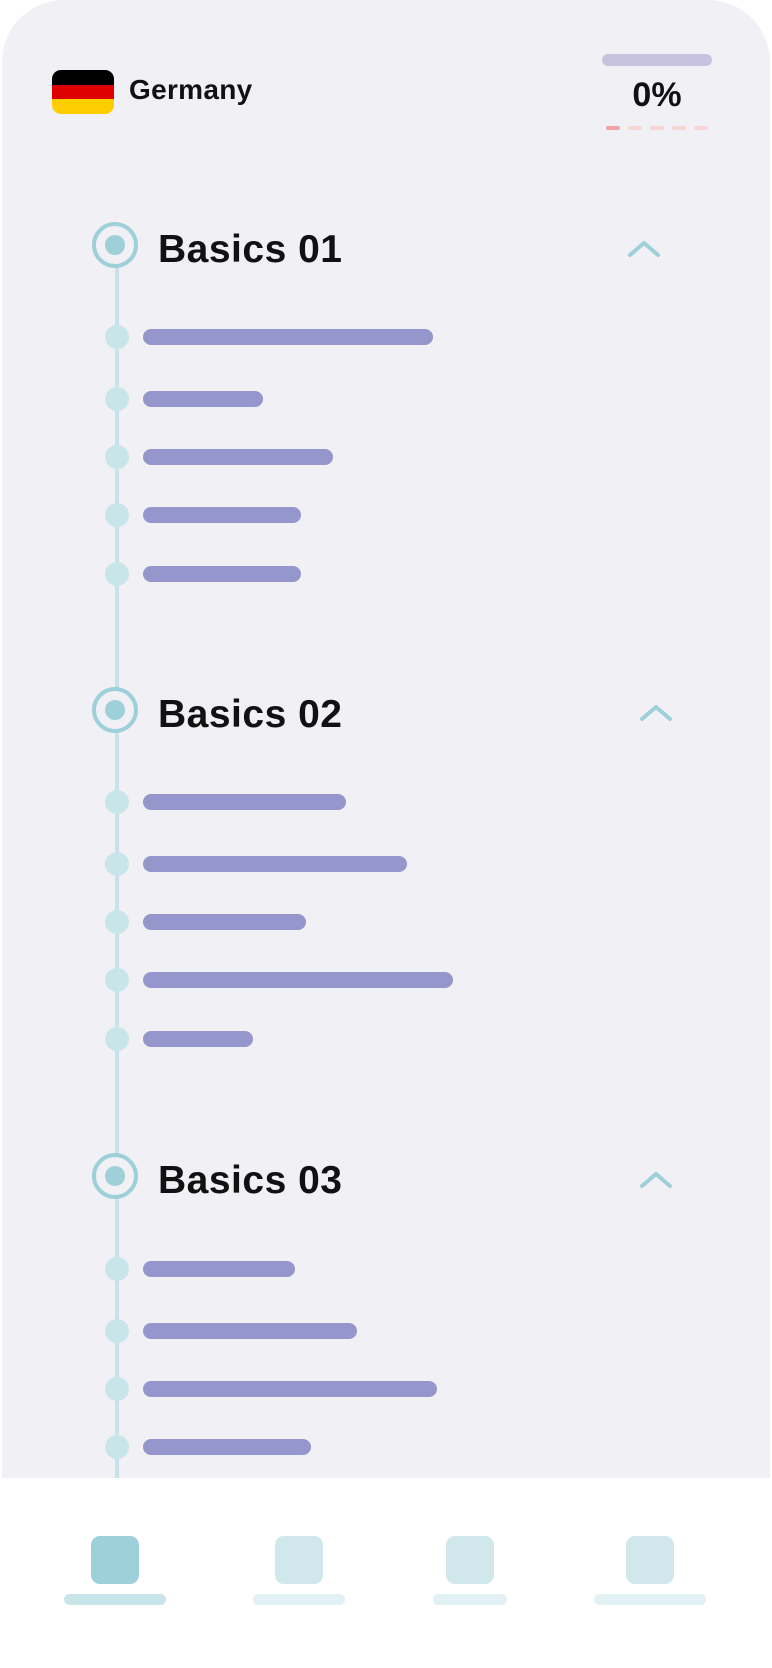  I want to click on section-title: Basics 01, so click(250, 249).